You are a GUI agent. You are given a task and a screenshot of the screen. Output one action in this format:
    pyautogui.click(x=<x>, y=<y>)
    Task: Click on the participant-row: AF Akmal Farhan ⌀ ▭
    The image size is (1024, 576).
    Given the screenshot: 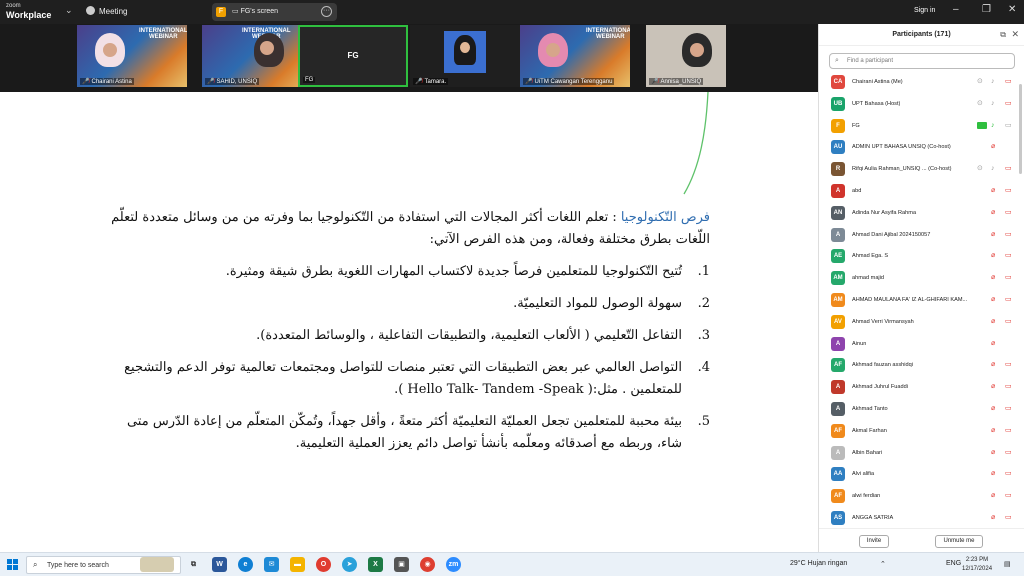 What is the action you would take?
    pyautogui.click(x=921, y=432)
    